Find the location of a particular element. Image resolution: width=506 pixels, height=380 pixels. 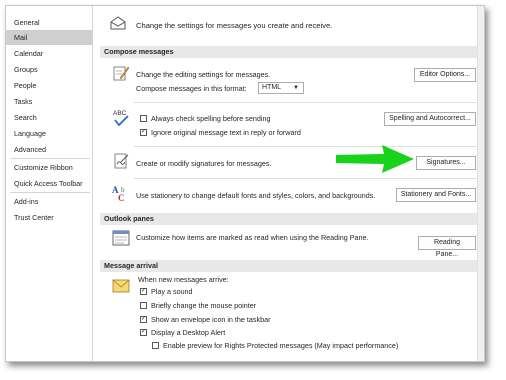

desktop-alert-label: Display a Desktop Alert is located at coordinates (188, 332).